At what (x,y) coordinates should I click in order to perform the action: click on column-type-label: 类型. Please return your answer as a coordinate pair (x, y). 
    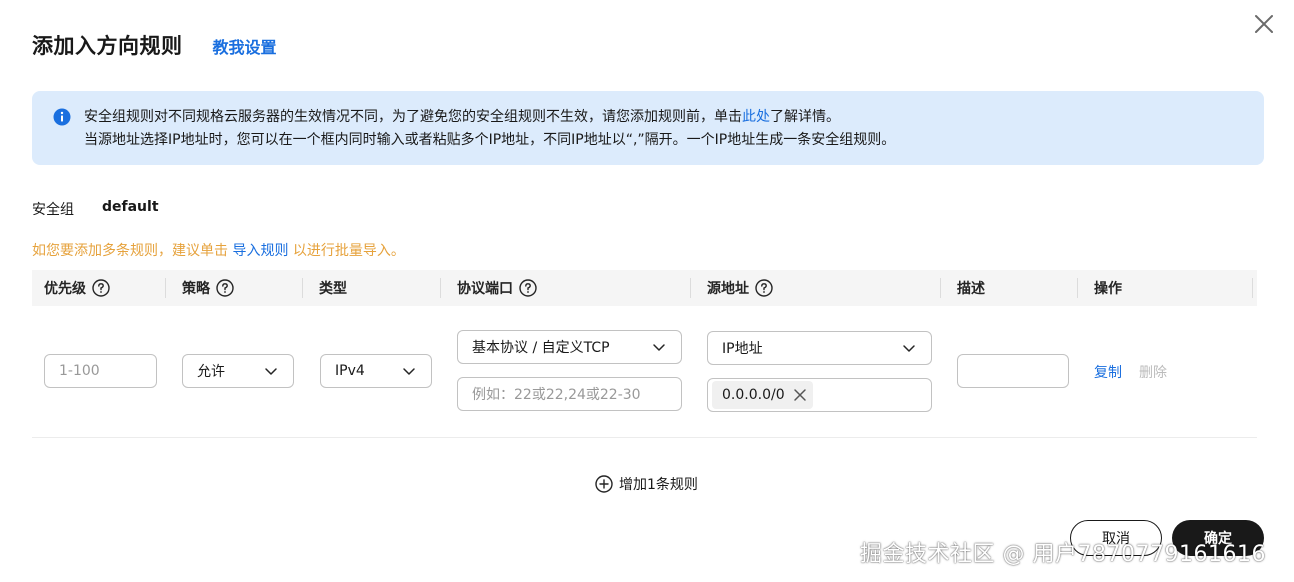
    Looking at the image, I should click on (333, 289).